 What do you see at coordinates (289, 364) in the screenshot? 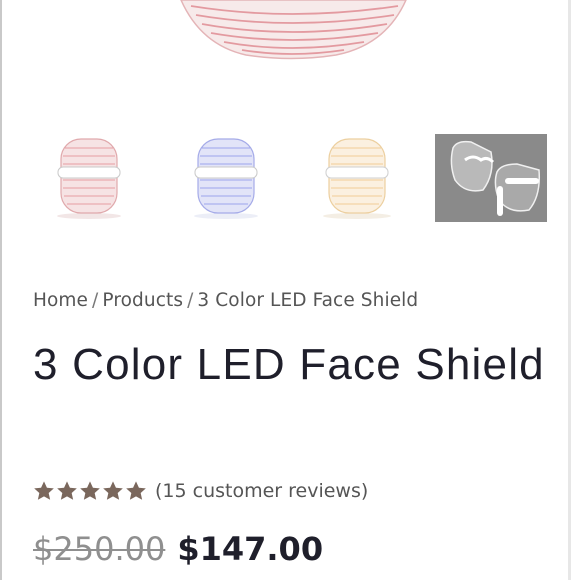
I see `product-title: 3 Color LED Face Shield` at bounding box center [289, 364].